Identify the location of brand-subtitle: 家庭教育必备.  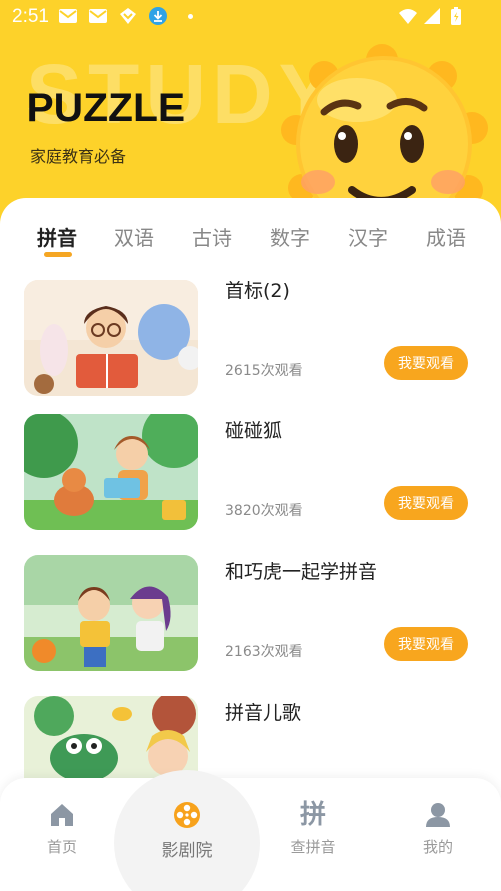
(78, 156).